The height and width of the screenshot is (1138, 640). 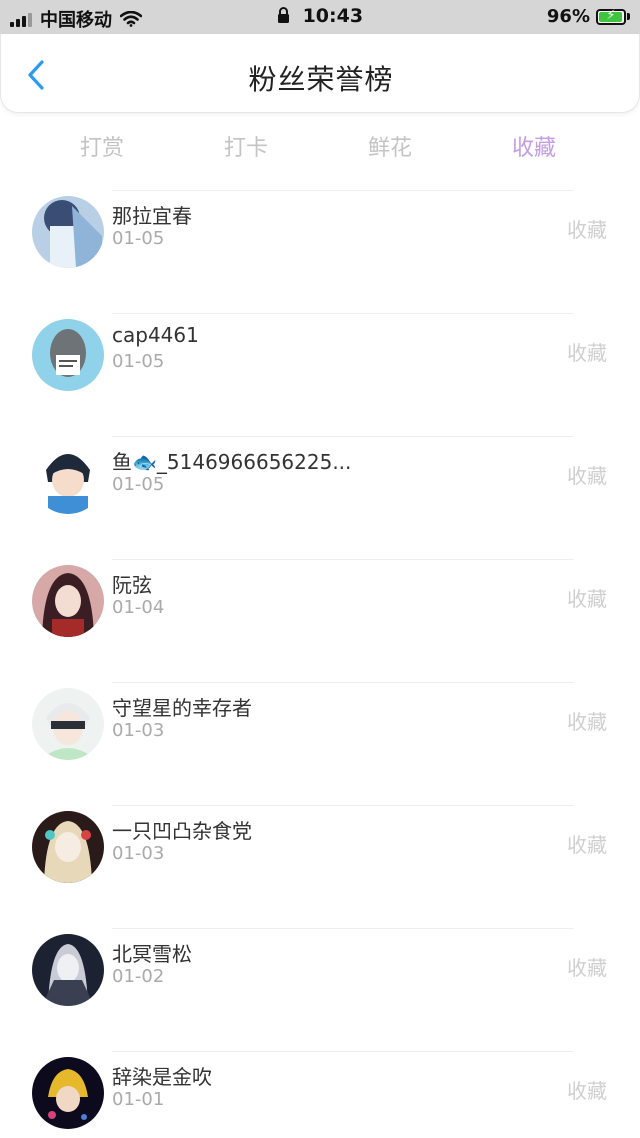 I want to click on tab-checkin: 打卡, so click(x=246, y=146).